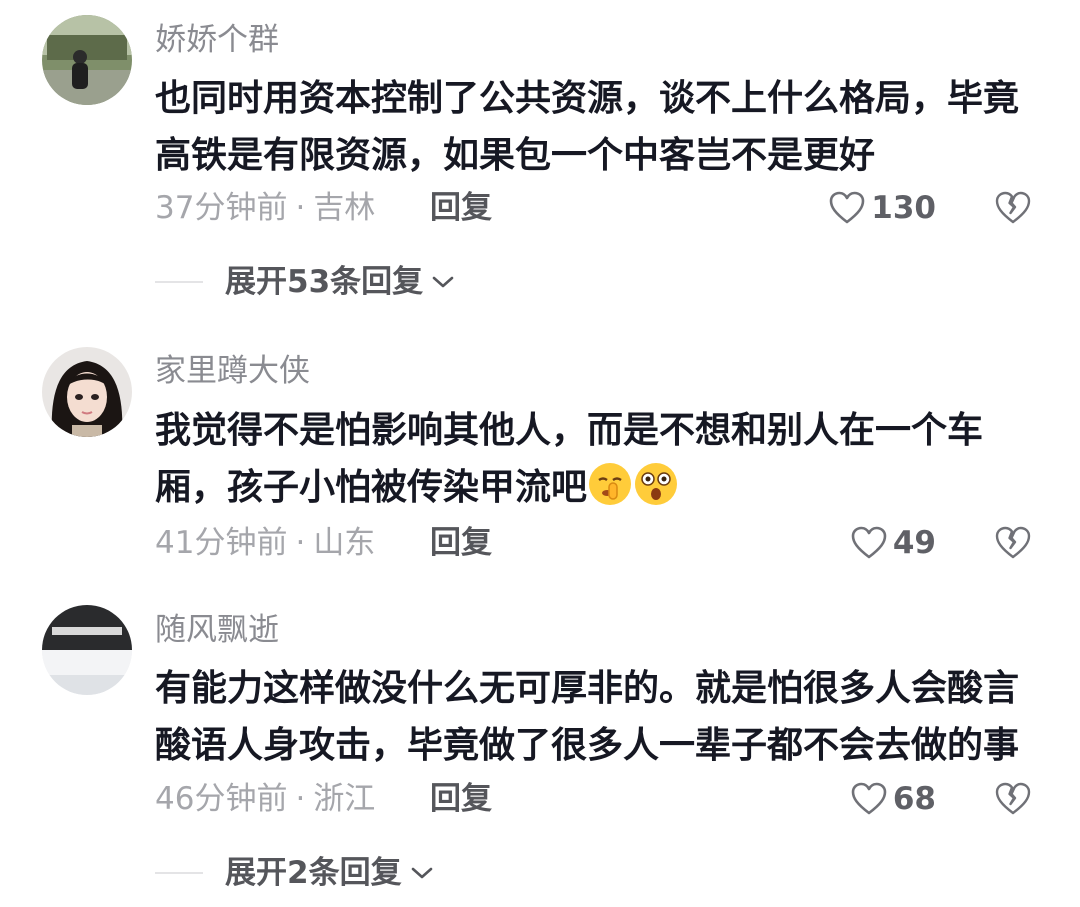 The width and height of the screenshot is (1080, 907). What do you see at coordinates (610, 484) in the screenshot?
I see `shushing-face-icon` at bounding box center [610, 484].